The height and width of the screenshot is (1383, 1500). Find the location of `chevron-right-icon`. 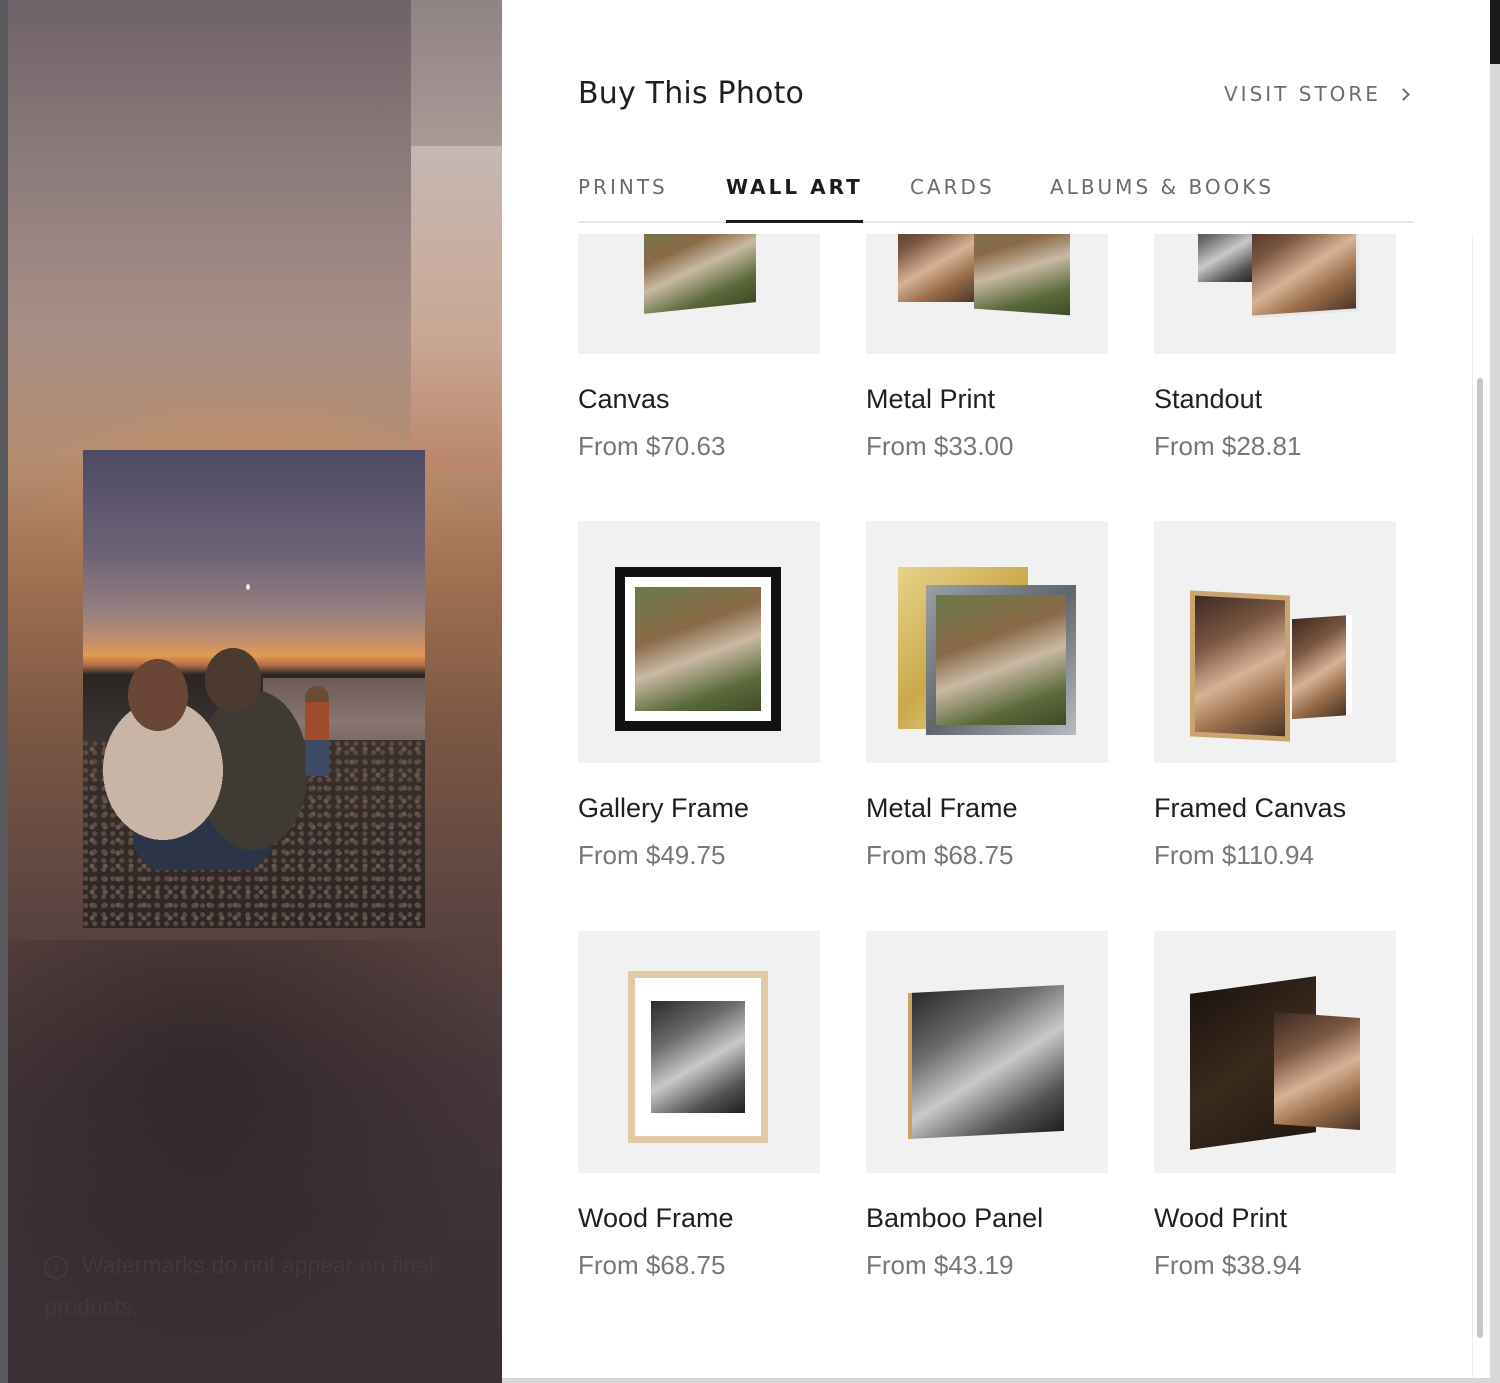

chevron-right-icon is located at coordinates (1403, 94).